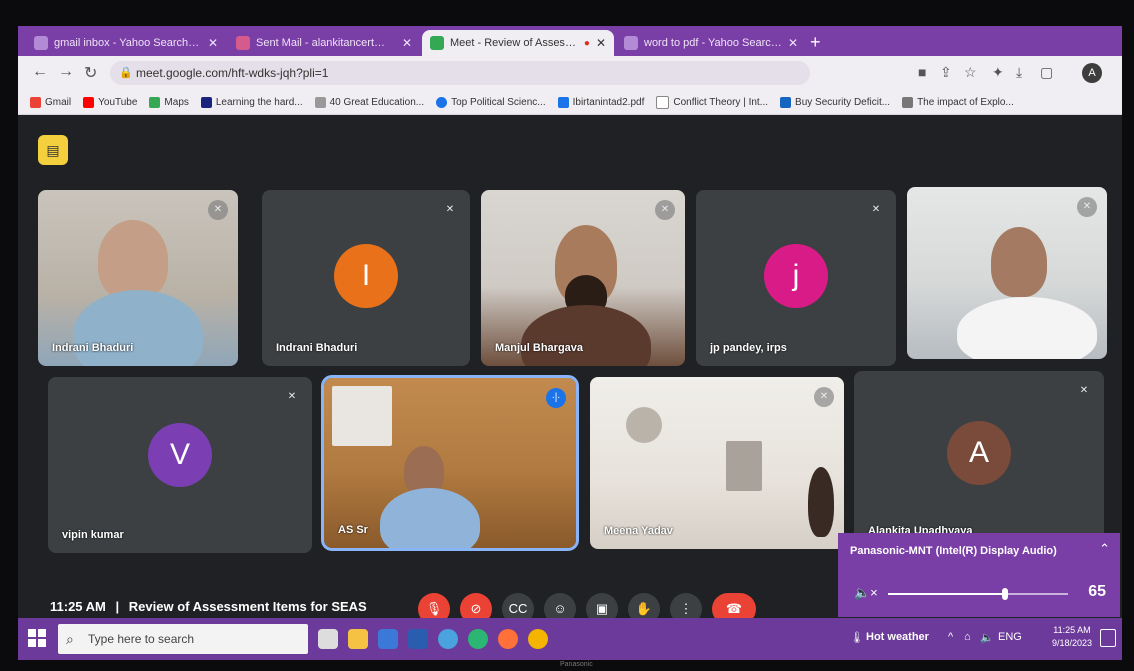 The height and width of the screenshot is (671, 1134). I want to click on participant-tile: V ✕ vipin kumar, so click(180, 465).